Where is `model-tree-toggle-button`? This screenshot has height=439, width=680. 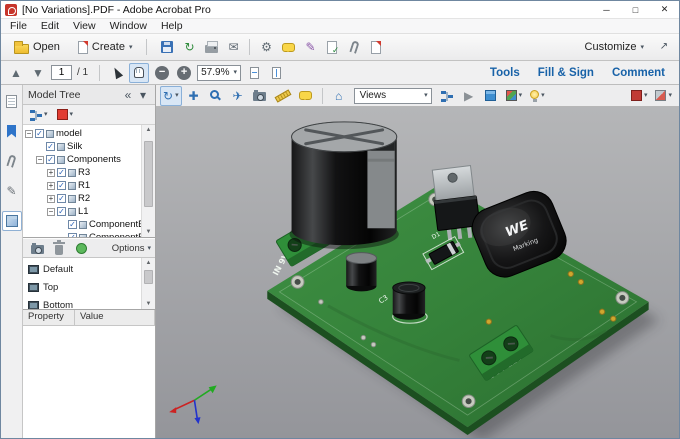 model-tree-toggle-button is located at coordinates (447, 96).